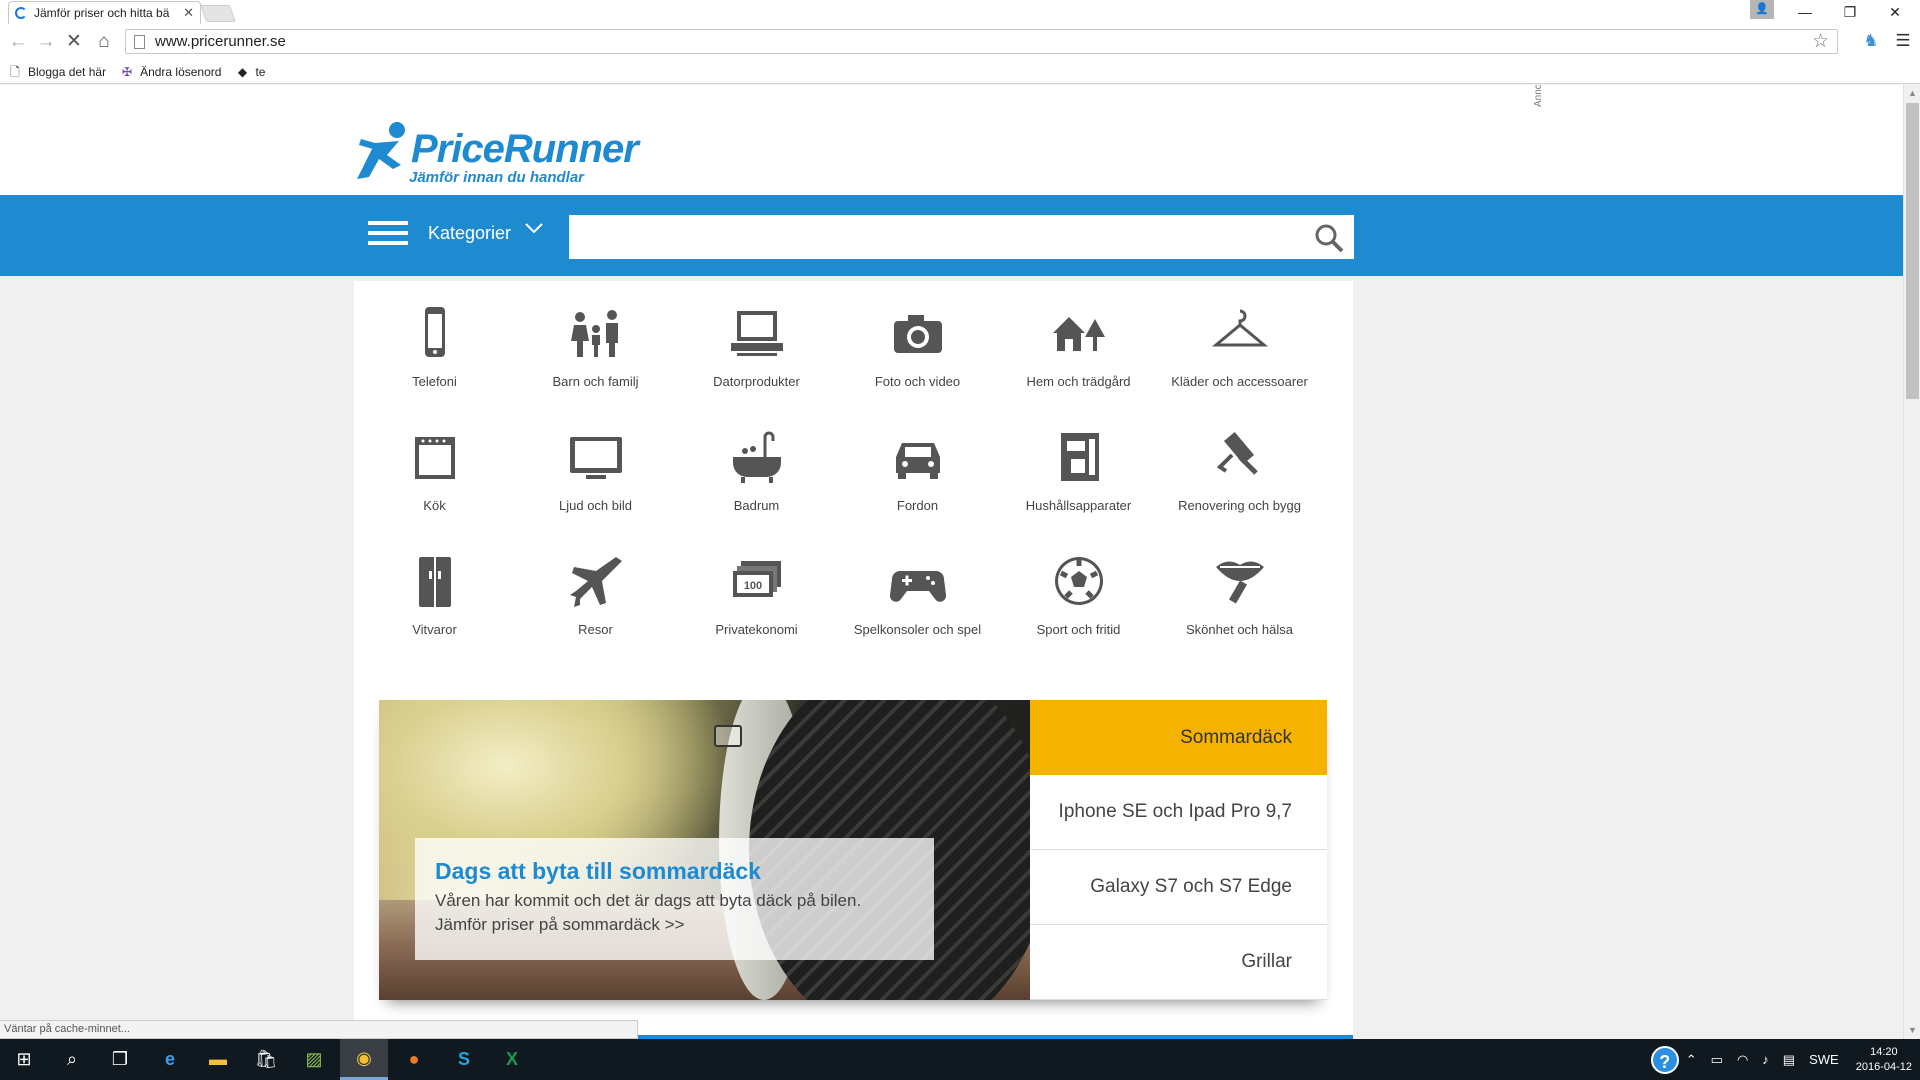 This screenshot has height=1080, width=1920. Describe the element at coordinates (756, 600) in the screenshot. I see `category-privatekonomi: 100 Privatekonomi` at that location.